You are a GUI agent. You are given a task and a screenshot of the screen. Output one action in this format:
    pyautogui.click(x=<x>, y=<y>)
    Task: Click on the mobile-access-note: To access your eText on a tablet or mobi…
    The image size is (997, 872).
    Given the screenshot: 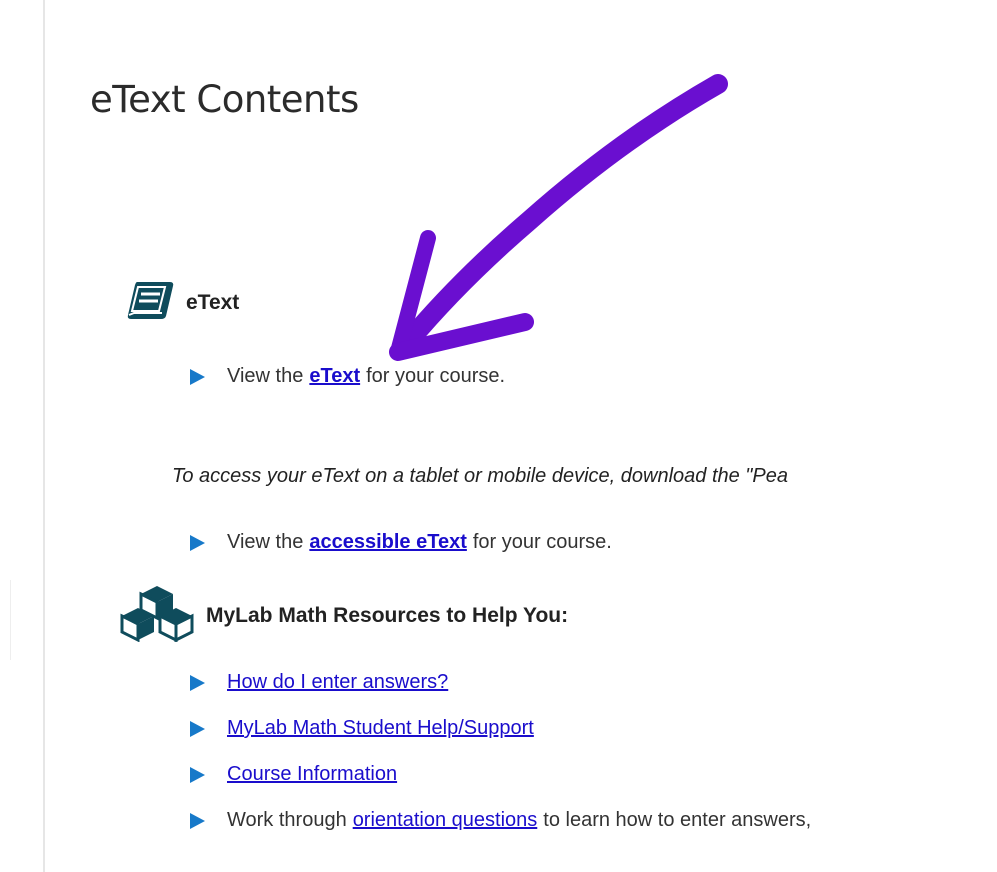 What is the action you would take?
    pyautogui.click(x=480, y=476)
    